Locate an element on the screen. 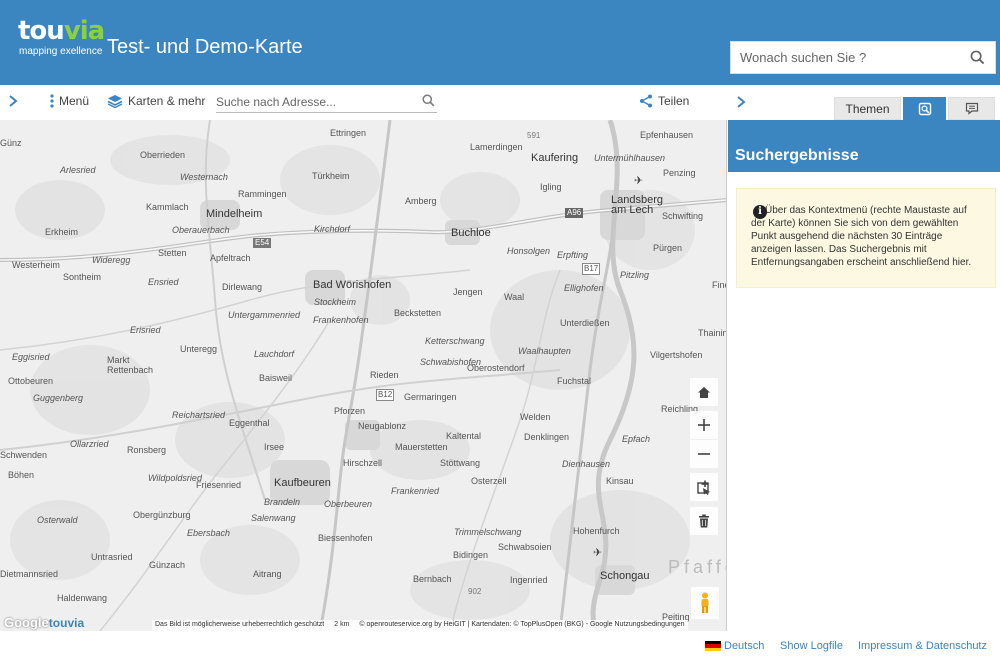 This screenshot has height=658, width=1000. place-label: Untergammenried is located at coordinates (264, 315).